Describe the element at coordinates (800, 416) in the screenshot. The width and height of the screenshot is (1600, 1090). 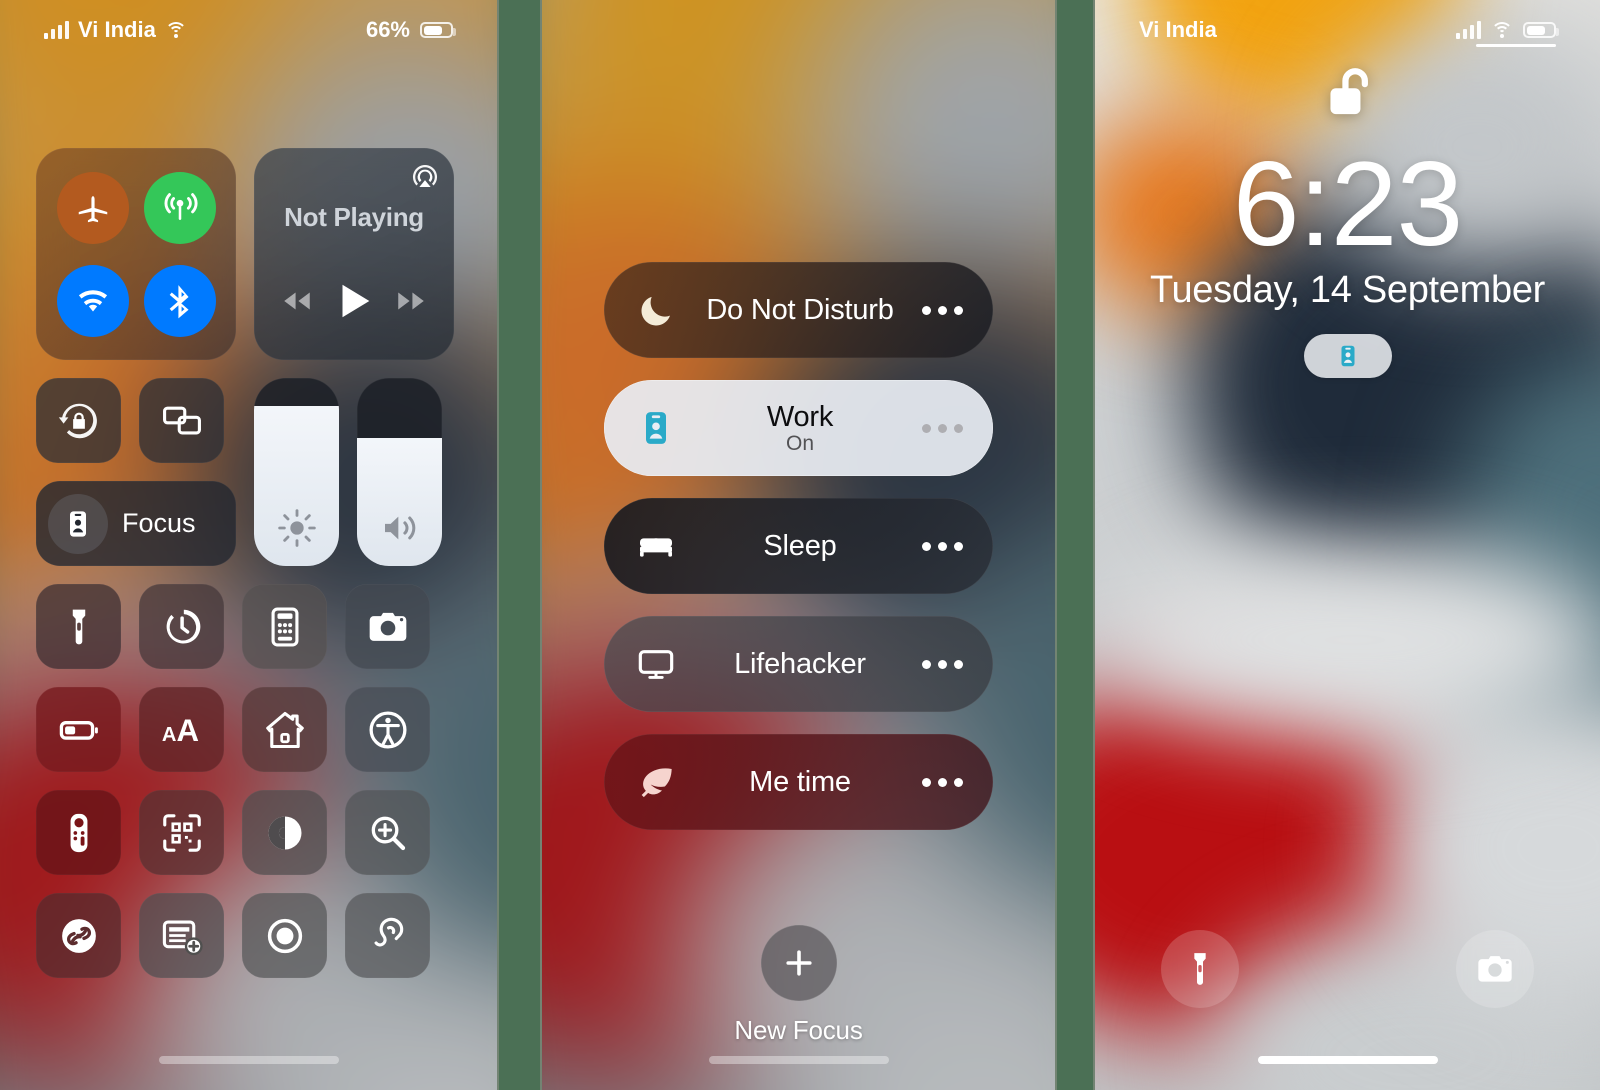
I see `focus-mode-name: Work` at that location.